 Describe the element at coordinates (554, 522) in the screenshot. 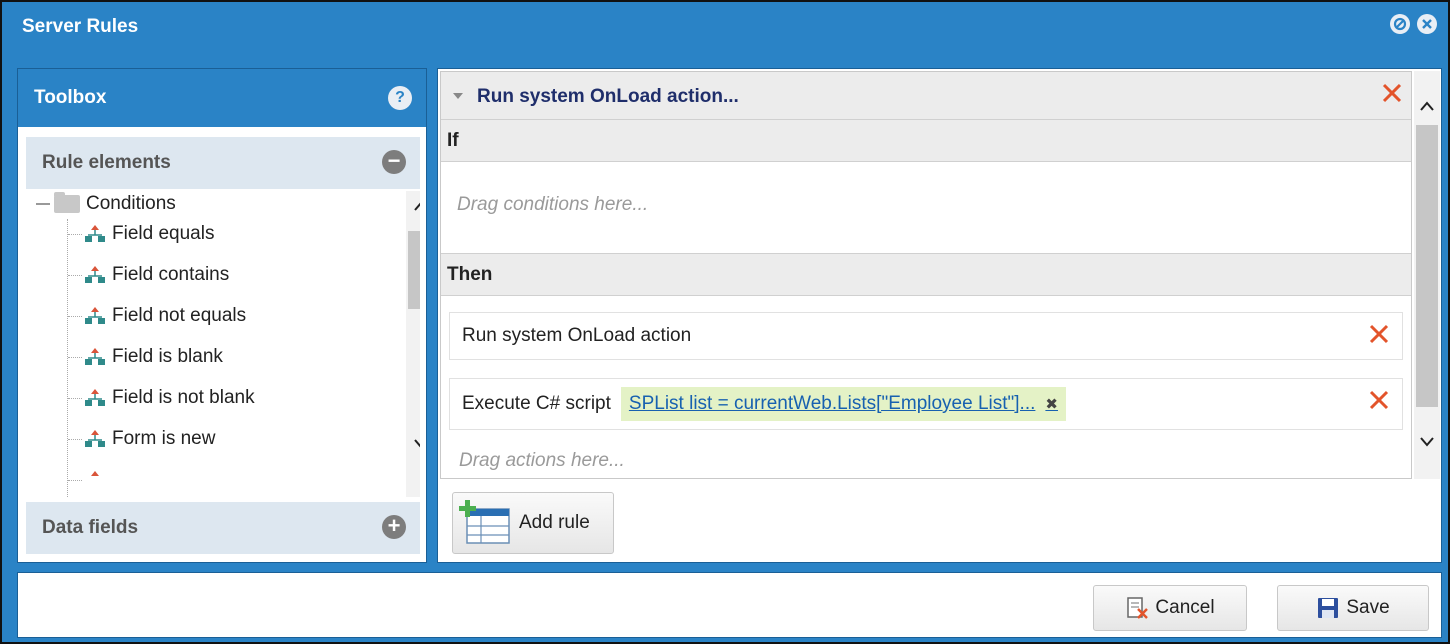

I see `add-rule-label: Add rule` at that location.